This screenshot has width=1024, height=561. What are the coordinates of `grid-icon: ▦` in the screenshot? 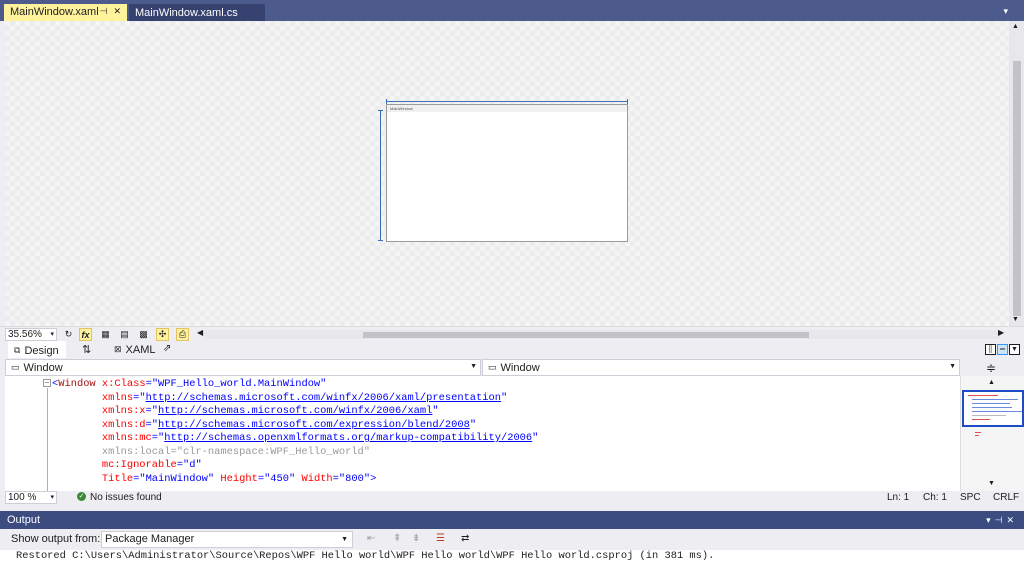 It's located at (105, 334).